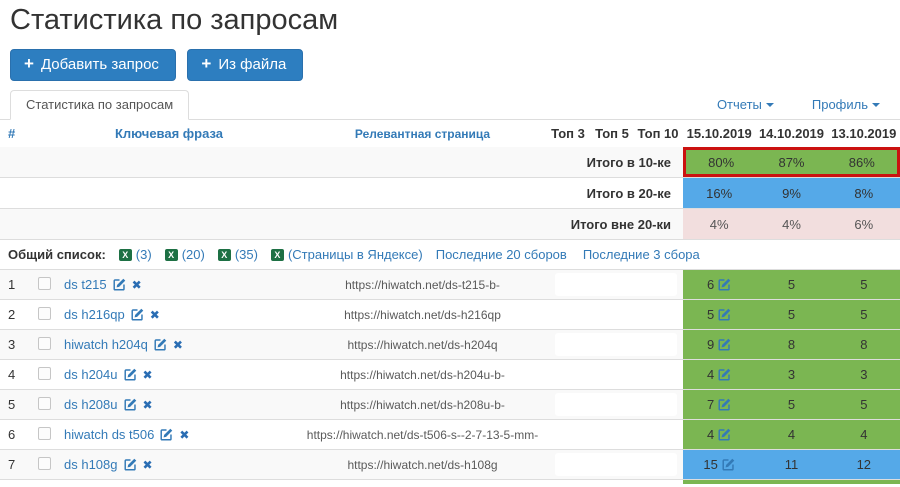 The width and height of the screenshot is (900, 487). I want to click on keyword-link: ds h208u, so click(91, 404).